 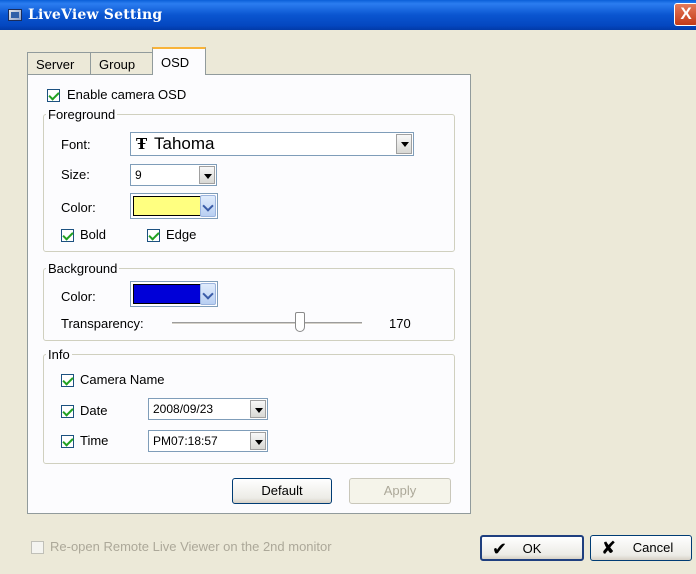 I want to click on size-label: Size:, so click(x=75, y=174).